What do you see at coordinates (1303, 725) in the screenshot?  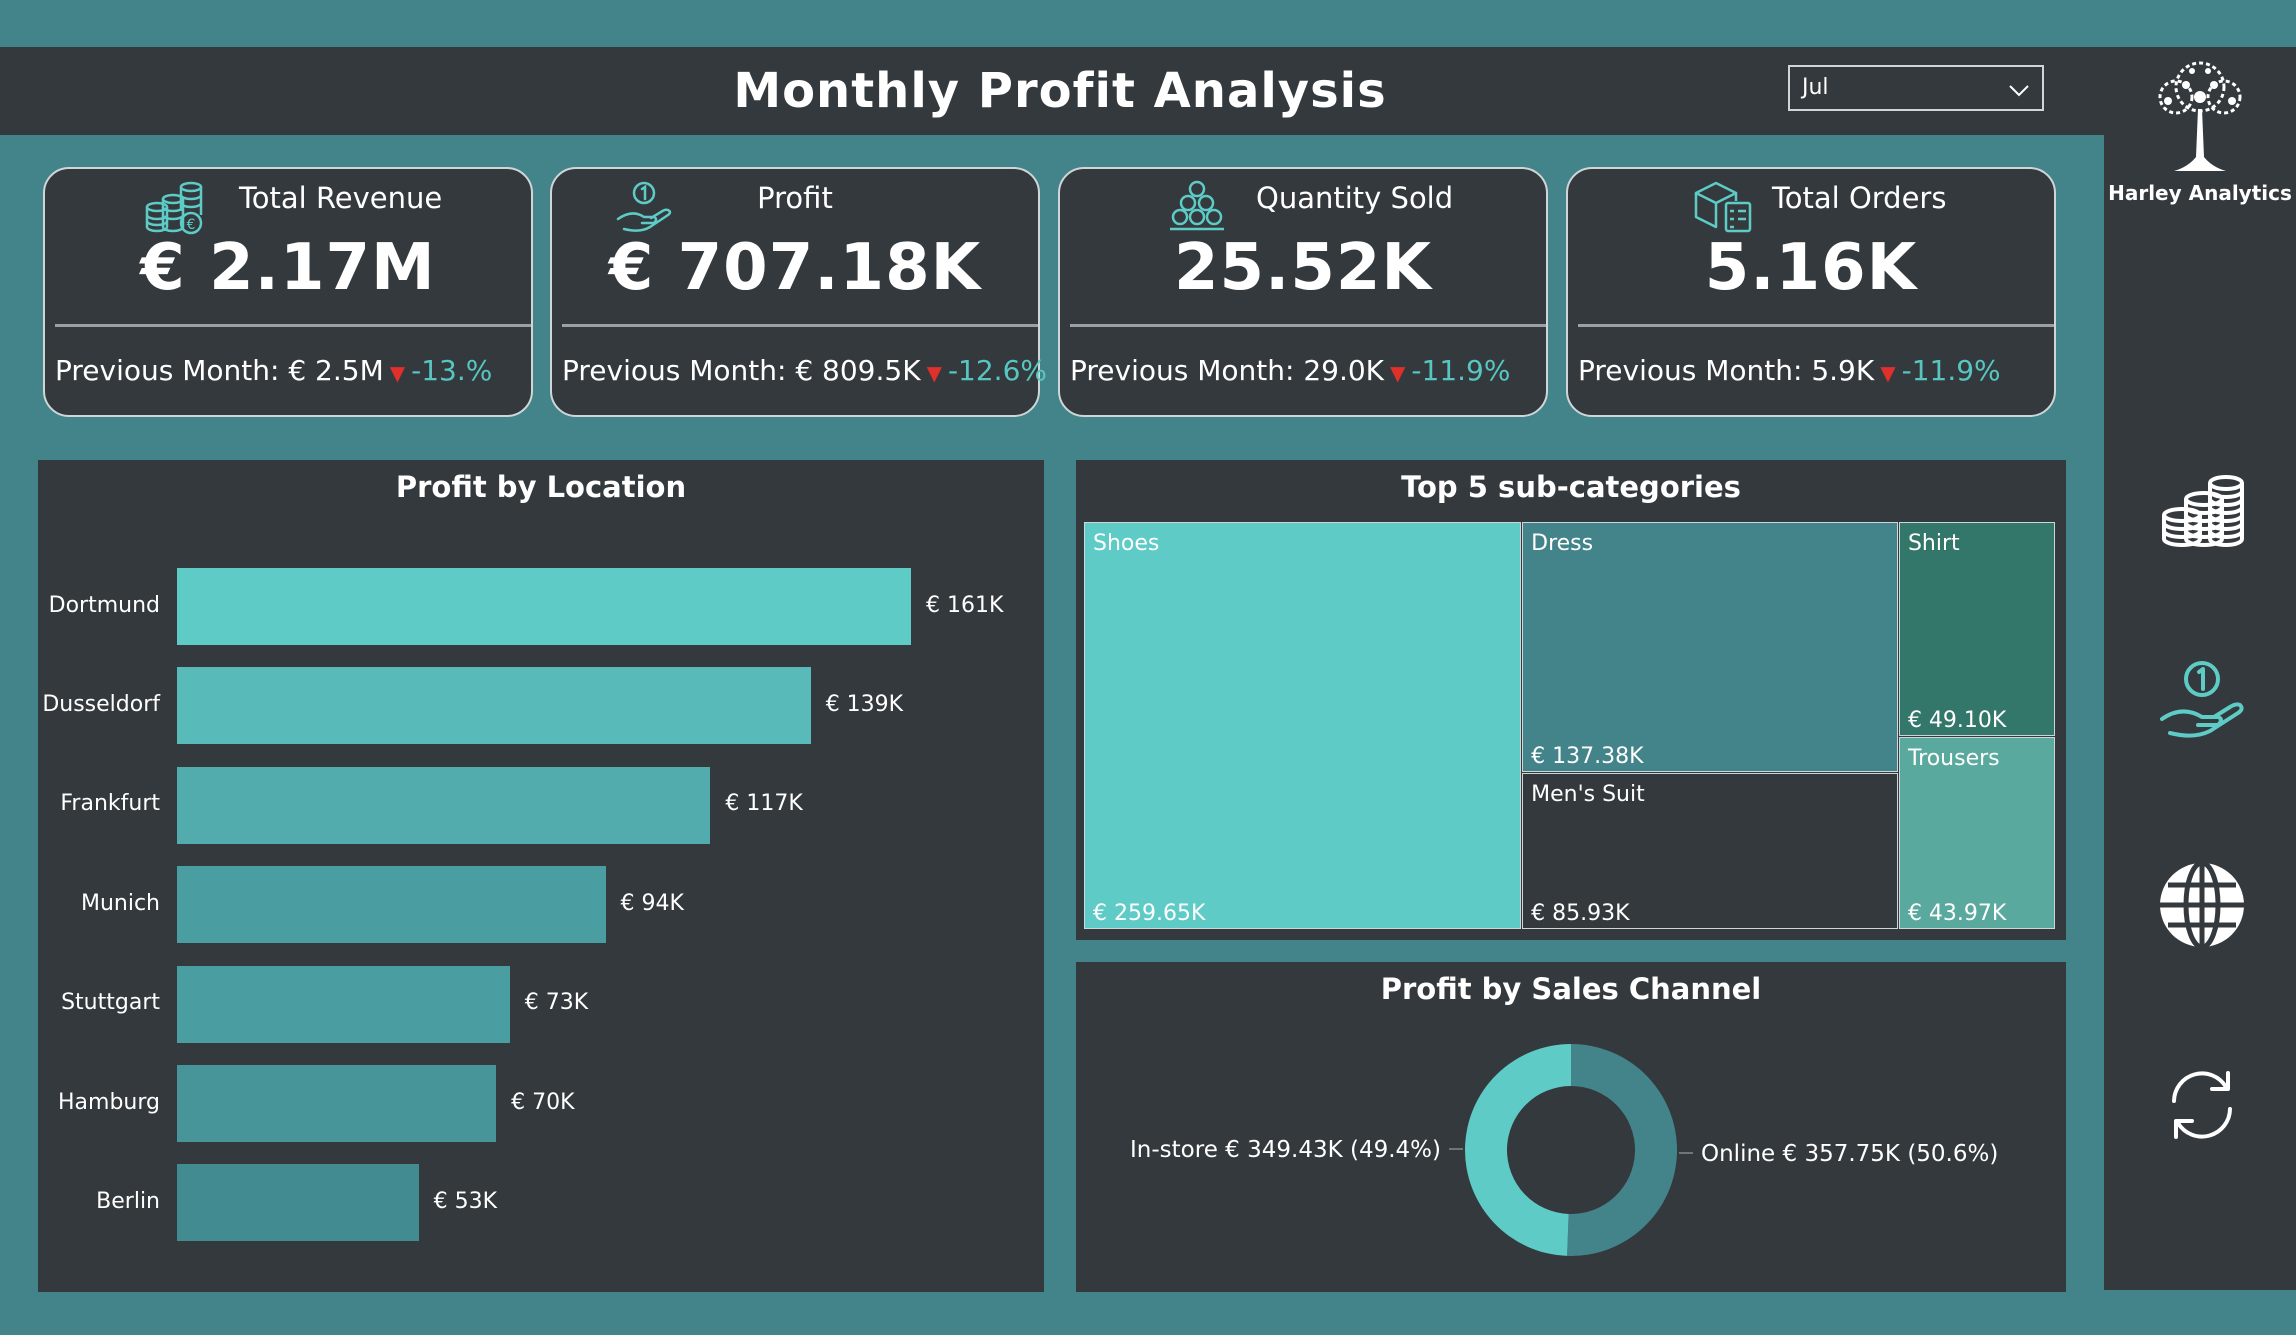 I see `treemap-cell: Shoes € 259.65K` at bounding box center [1303, 725].